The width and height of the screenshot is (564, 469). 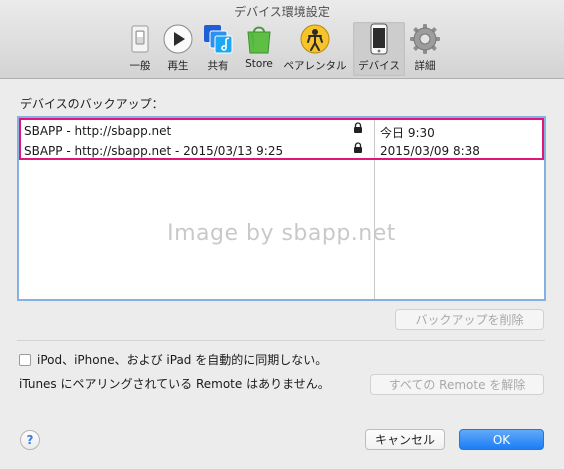 I want to click on tab-playback: 再生, so click(x=178, y=49).